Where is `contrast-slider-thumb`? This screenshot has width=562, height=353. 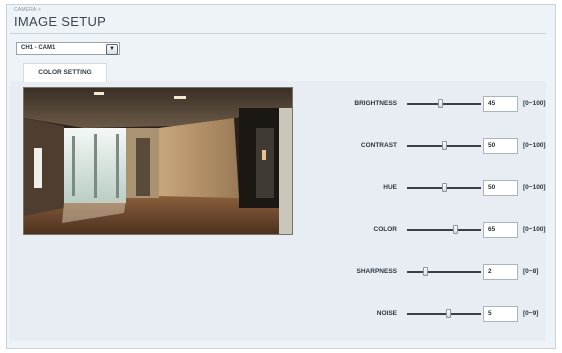 contrast-slider-thumb is located at coordinates (444, 145).